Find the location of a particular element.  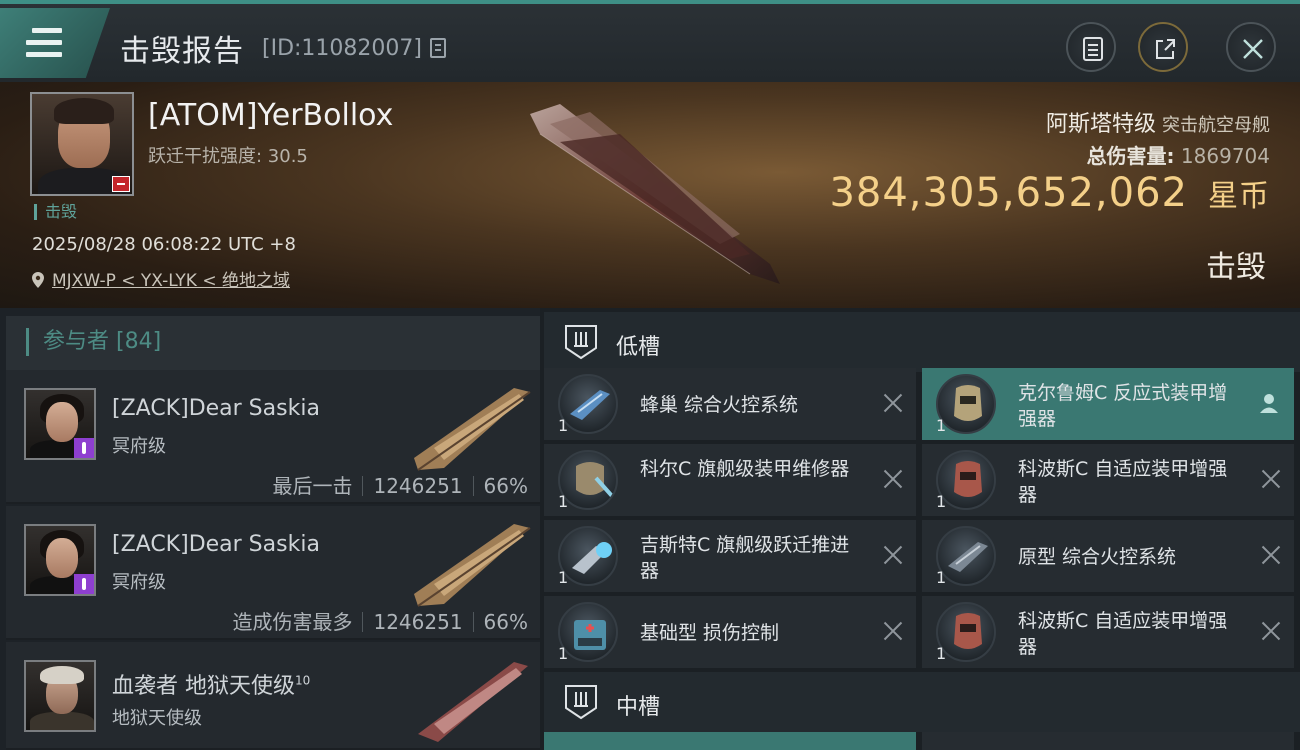

module-name: 吉斯特C 旗舰级跃迁推进器 is located at coordinates (745, 558).